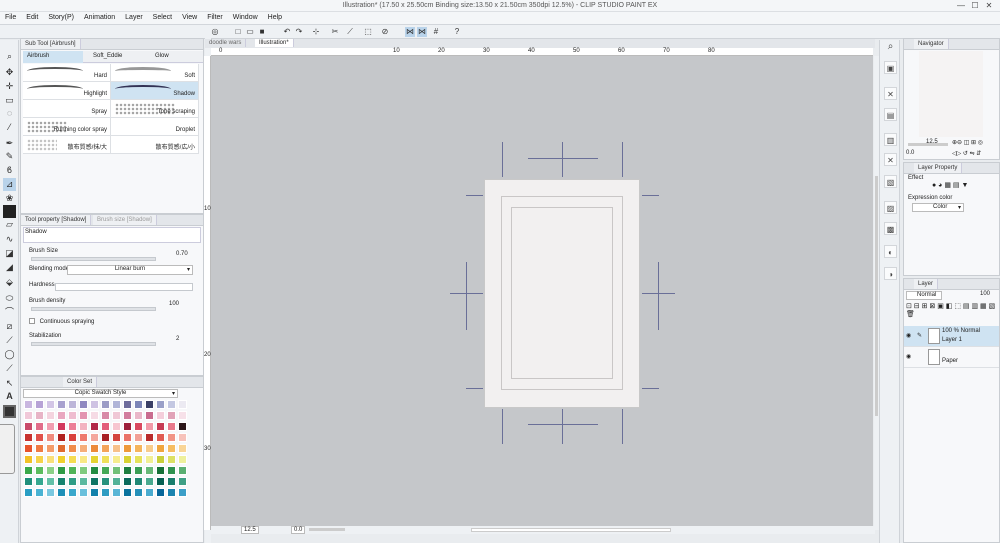  Describe the element at coordinates (924, 295) in the screenshot. I see `blend-mode-select: Normal` at that location.